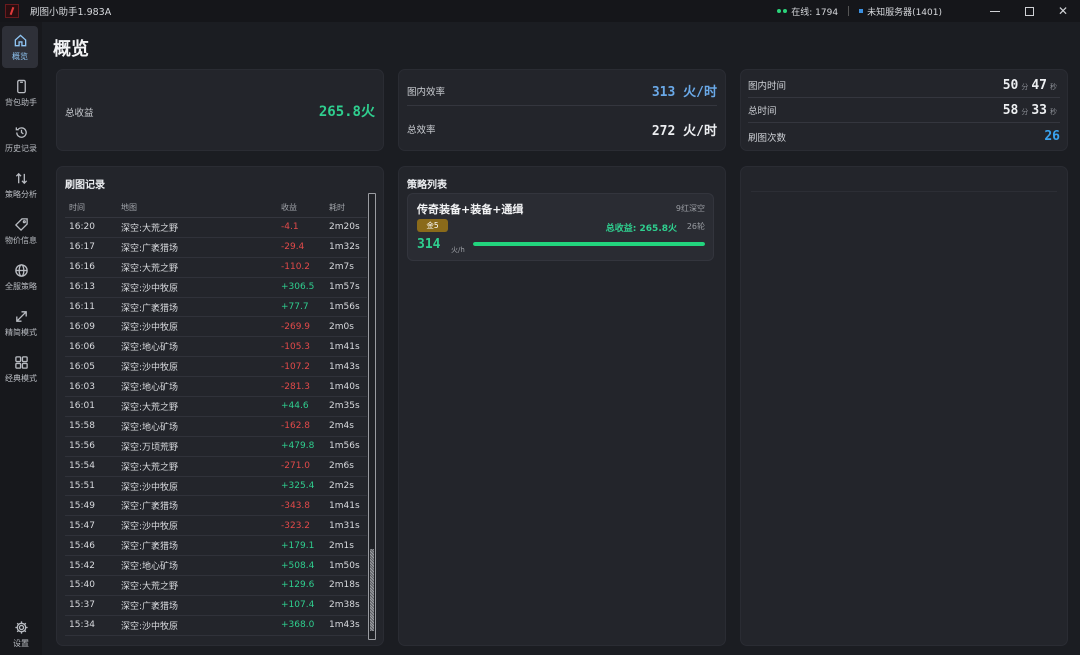 The width and height of the screenshot is (1080, 655). I want to click on records-table-header: 时间 地图 收益 耗时, so click(216, 207).